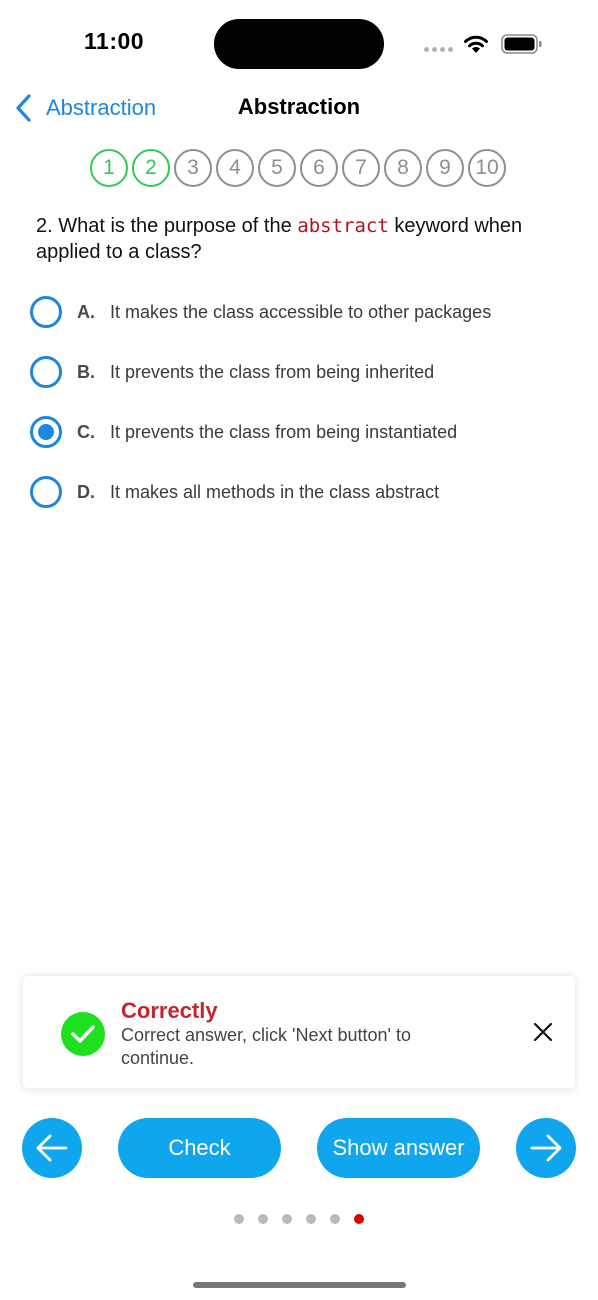 Image resolution: width=598 pixels, height=1300 pixels. Describe the element at coordinates (199, 1148) in the screenshot. I see `check-button: Check` at that location.